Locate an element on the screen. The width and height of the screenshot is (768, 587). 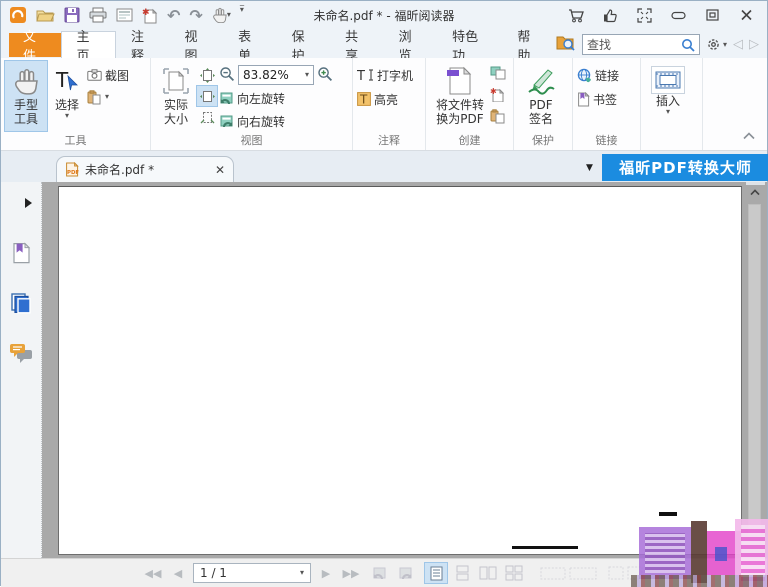
link-button: 链接 is located at coordinates (598, 75).